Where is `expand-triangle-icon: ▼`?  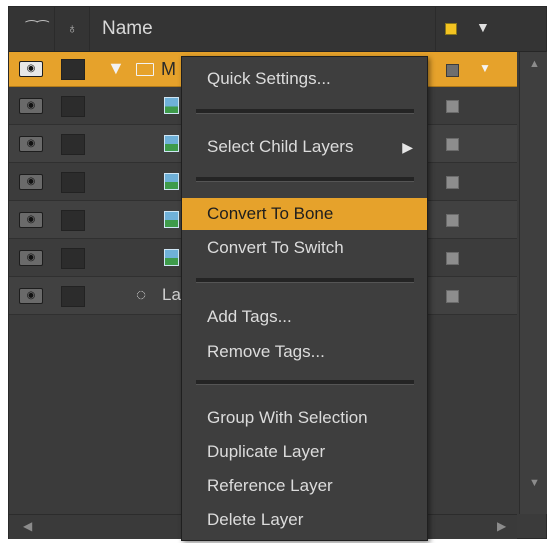
expand-triangle-icon: ▼ is located at coordinates (116, 68).